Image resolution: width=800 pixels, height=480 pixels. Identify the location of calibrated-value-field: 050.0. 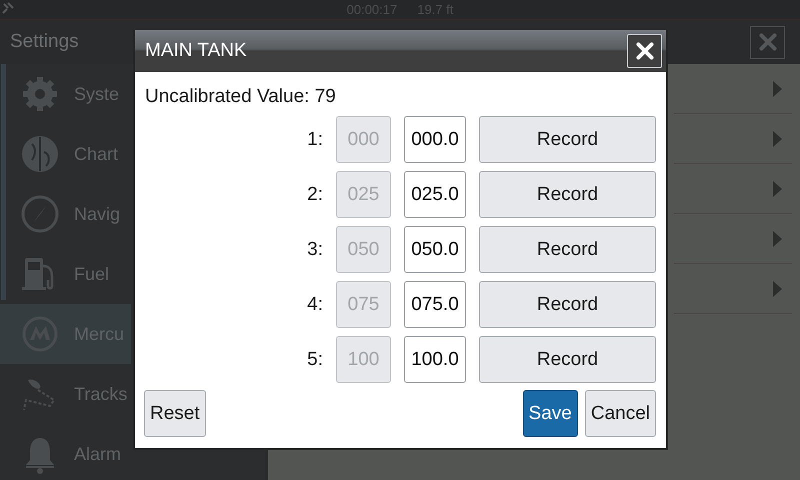
(435, 249).